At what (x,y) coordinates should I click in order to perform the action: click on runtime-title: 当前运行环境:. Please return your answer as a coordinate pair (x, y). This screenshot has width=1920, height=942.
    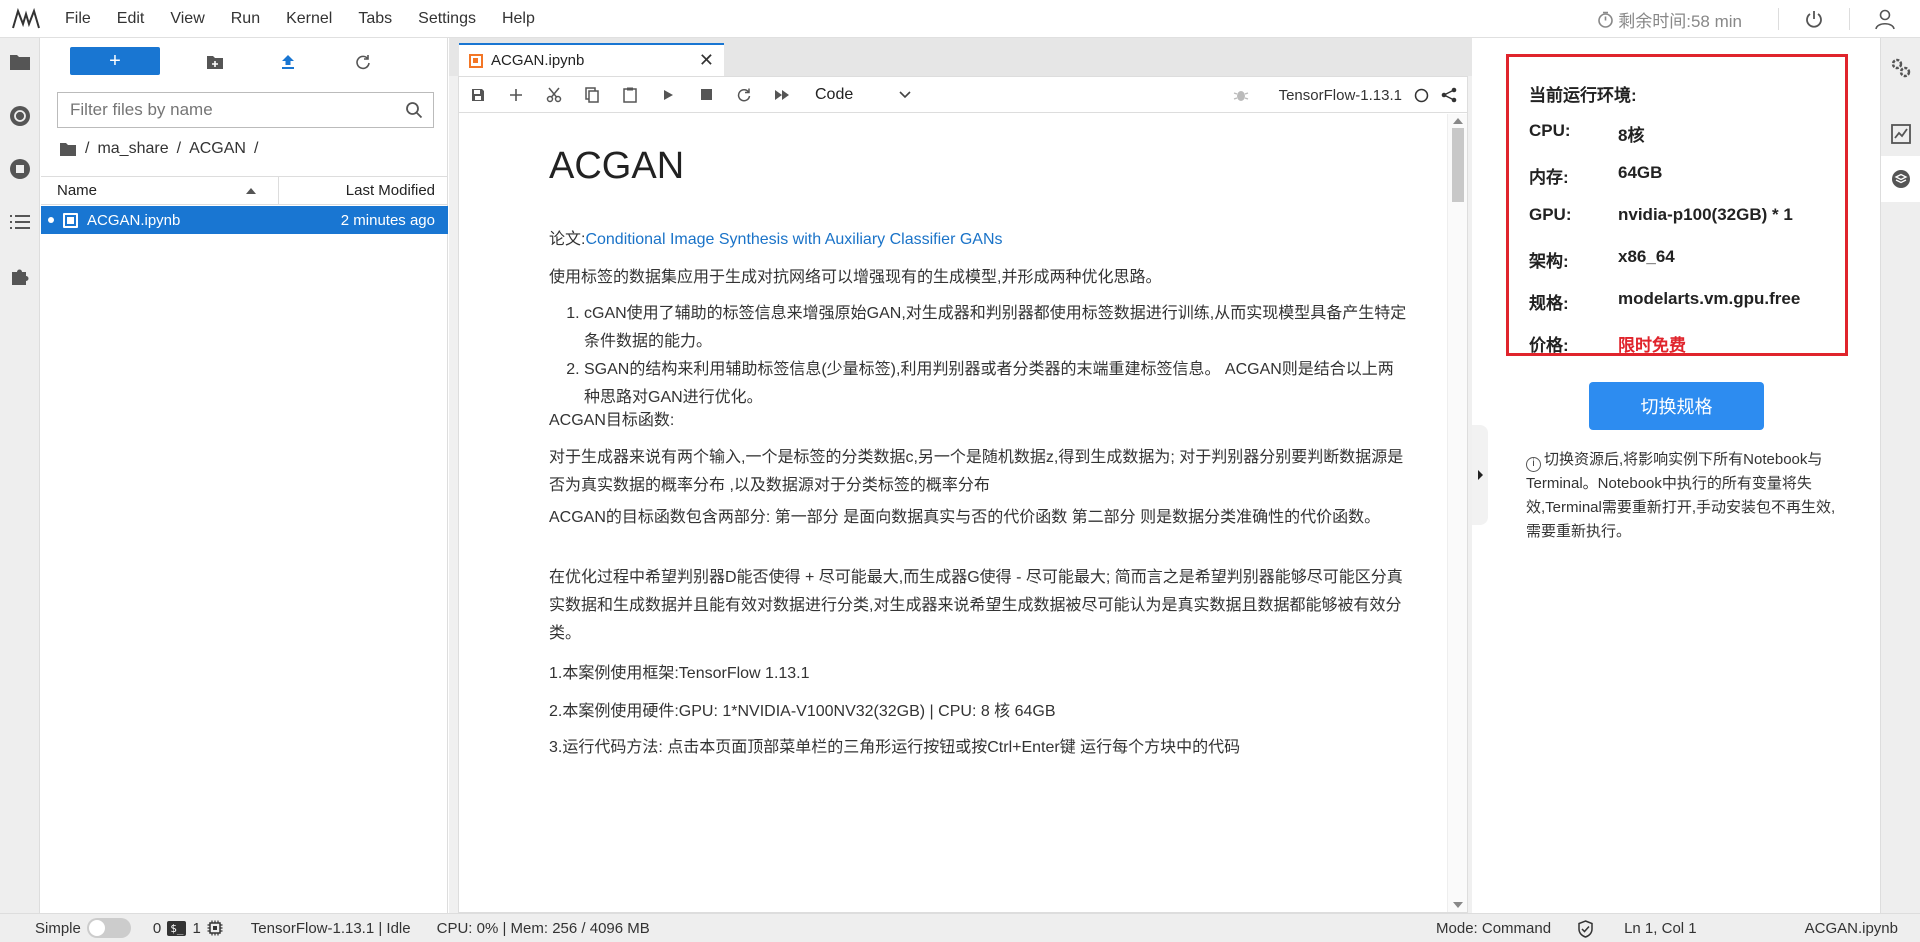
    Looking at the image, I should click on (1583, 95).